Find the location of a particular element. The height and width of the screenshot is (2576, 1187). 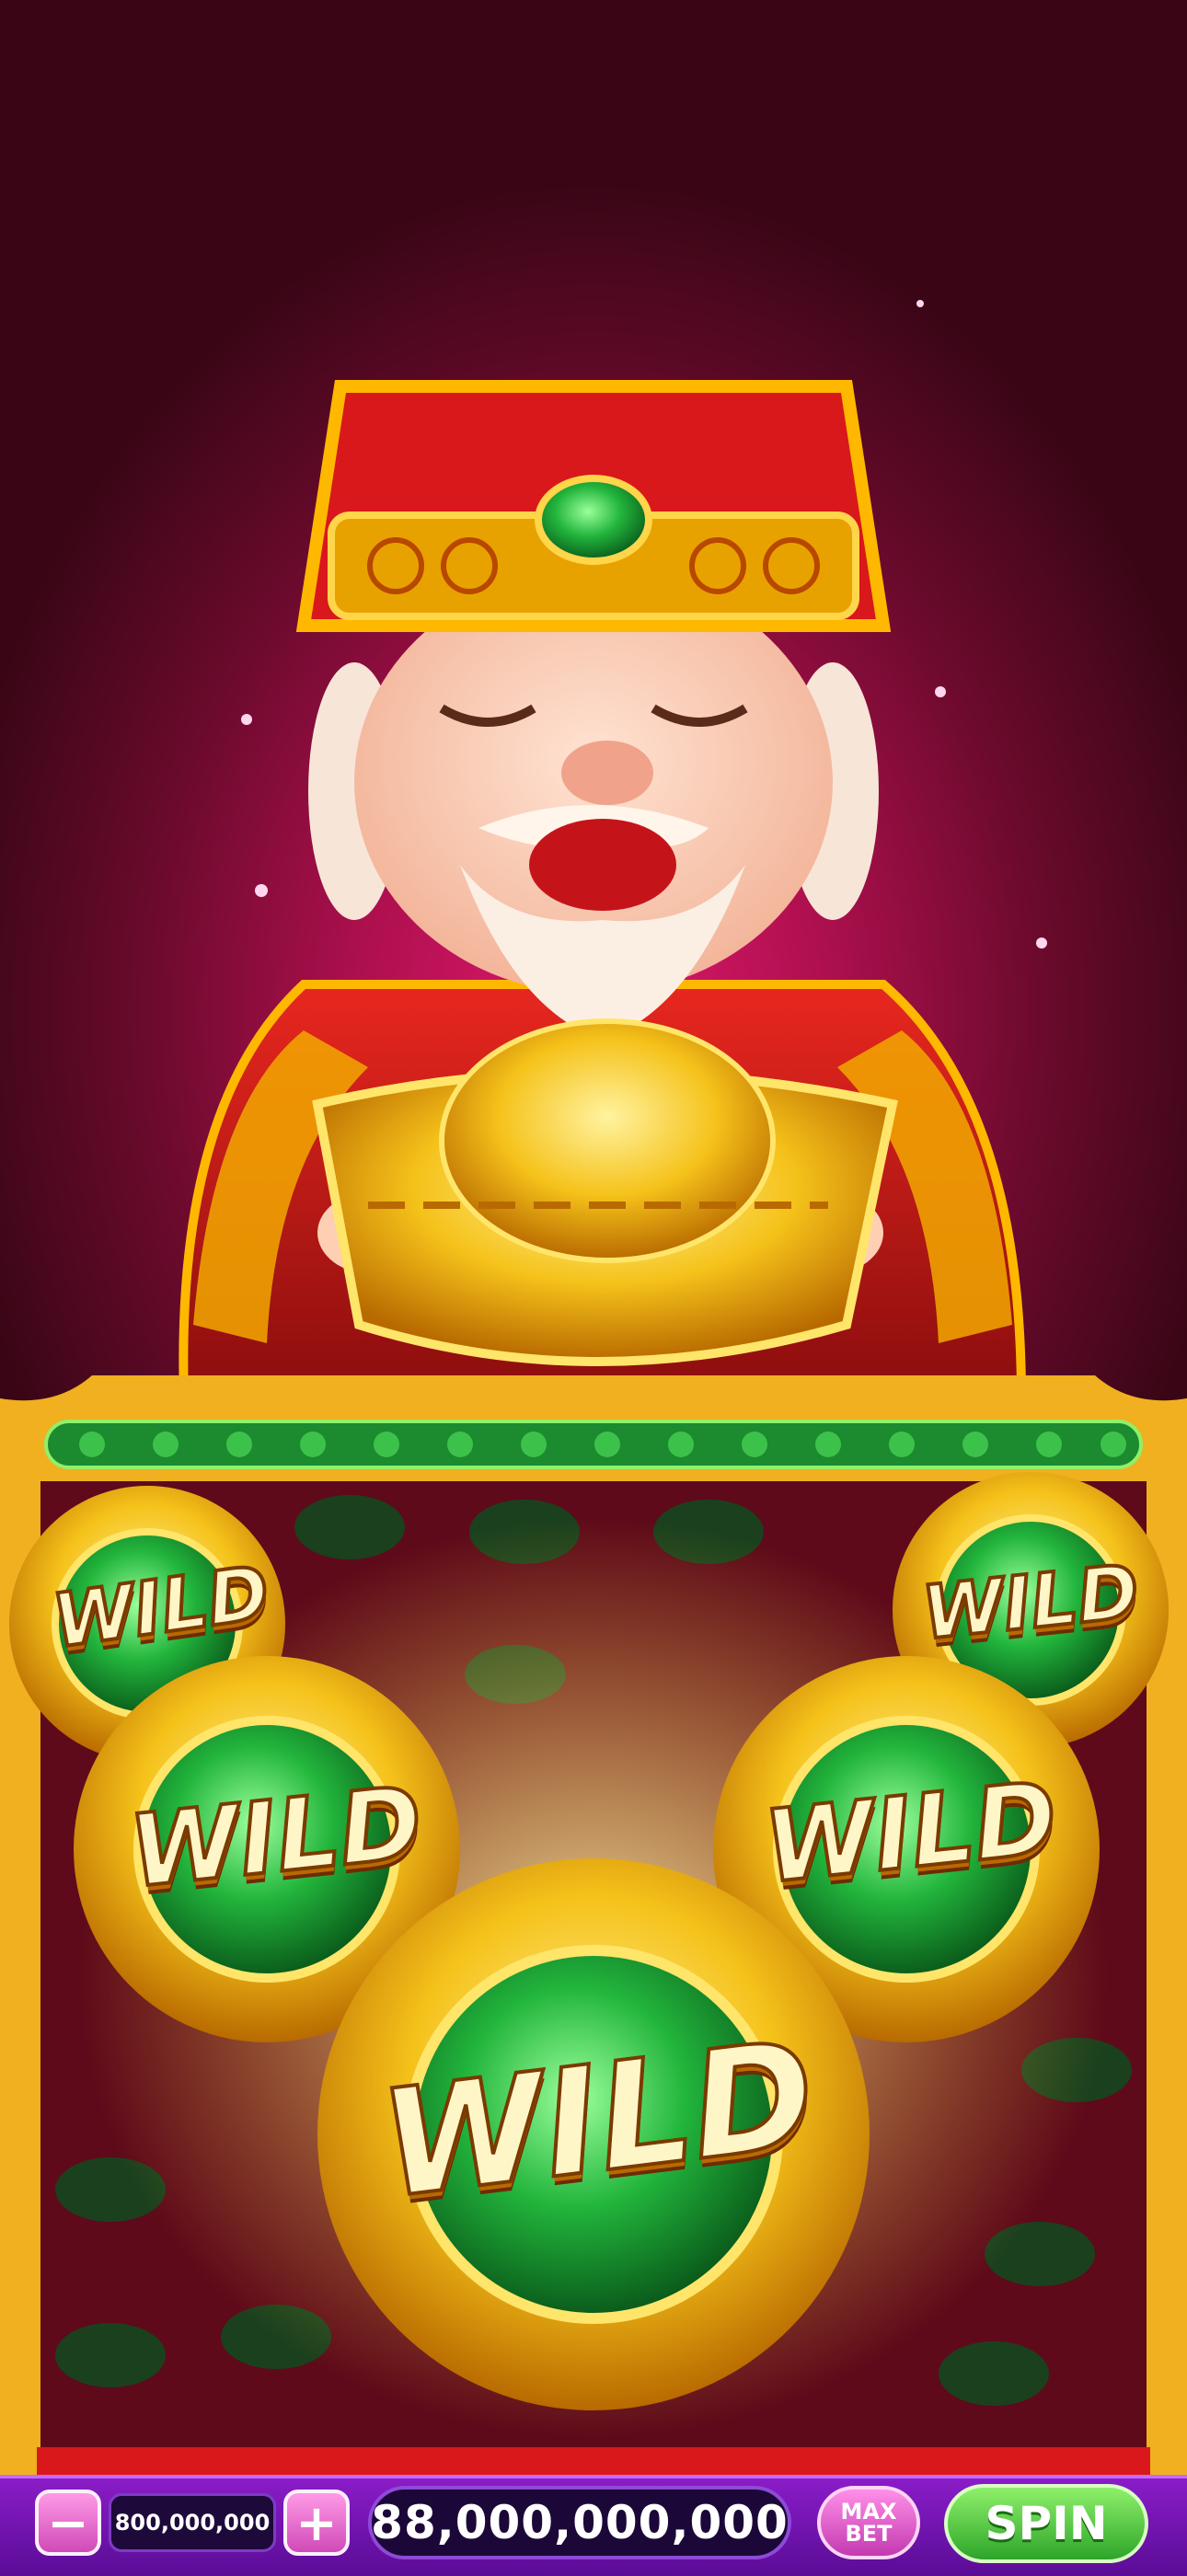

max-bet-label-line1: MAX is located at coordinates (868, 2511).